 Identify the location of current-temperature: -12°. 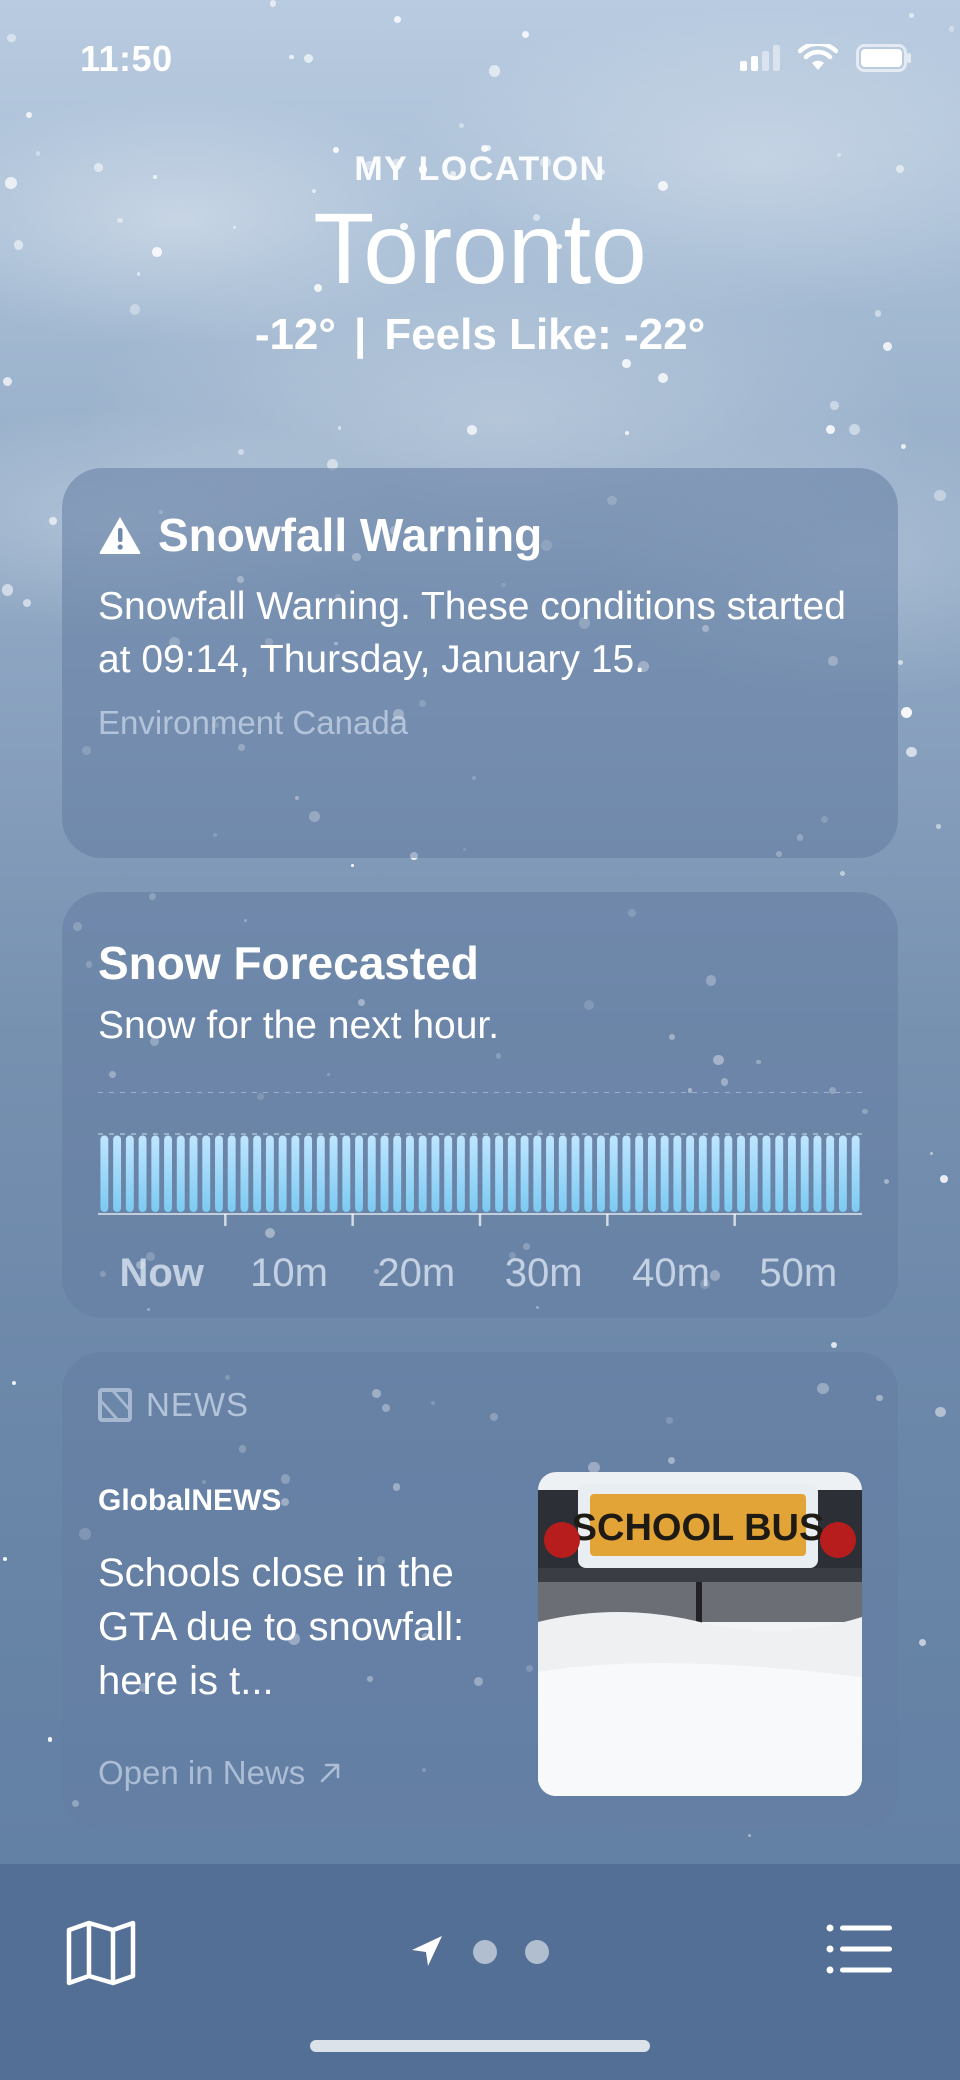
(295, 334).